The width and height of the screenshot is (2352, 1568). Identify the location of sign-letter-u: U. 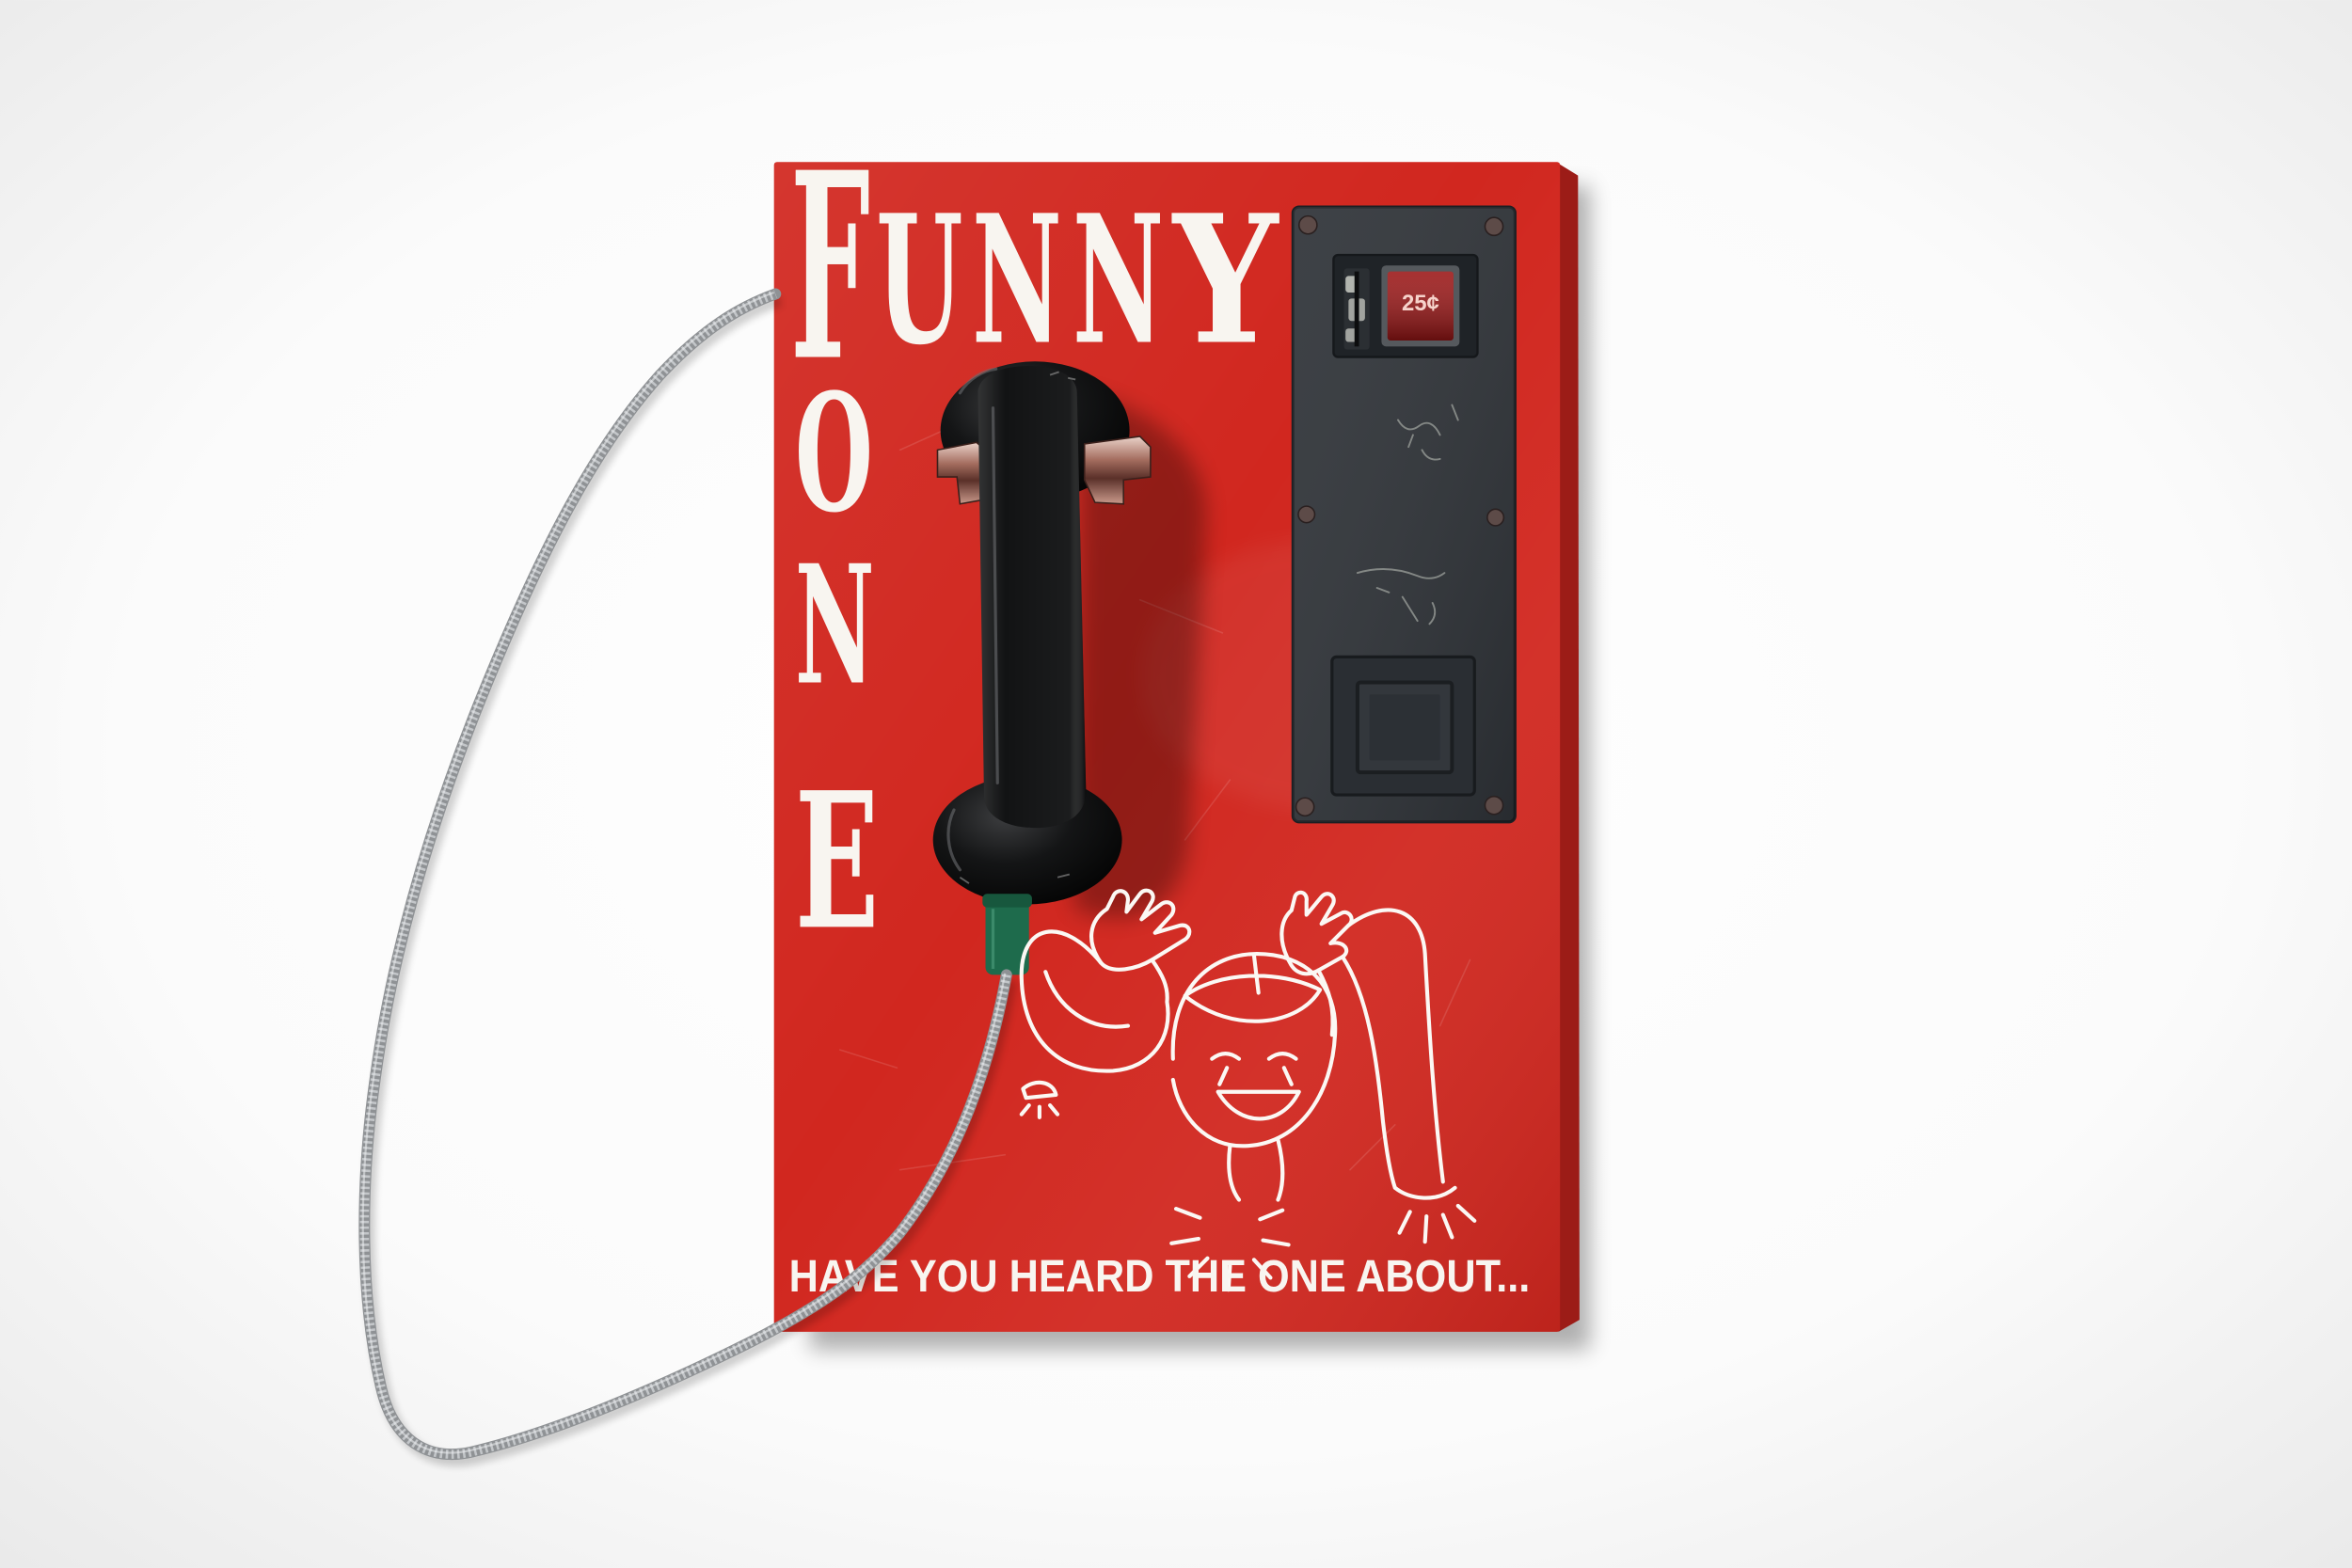
(919, 281).